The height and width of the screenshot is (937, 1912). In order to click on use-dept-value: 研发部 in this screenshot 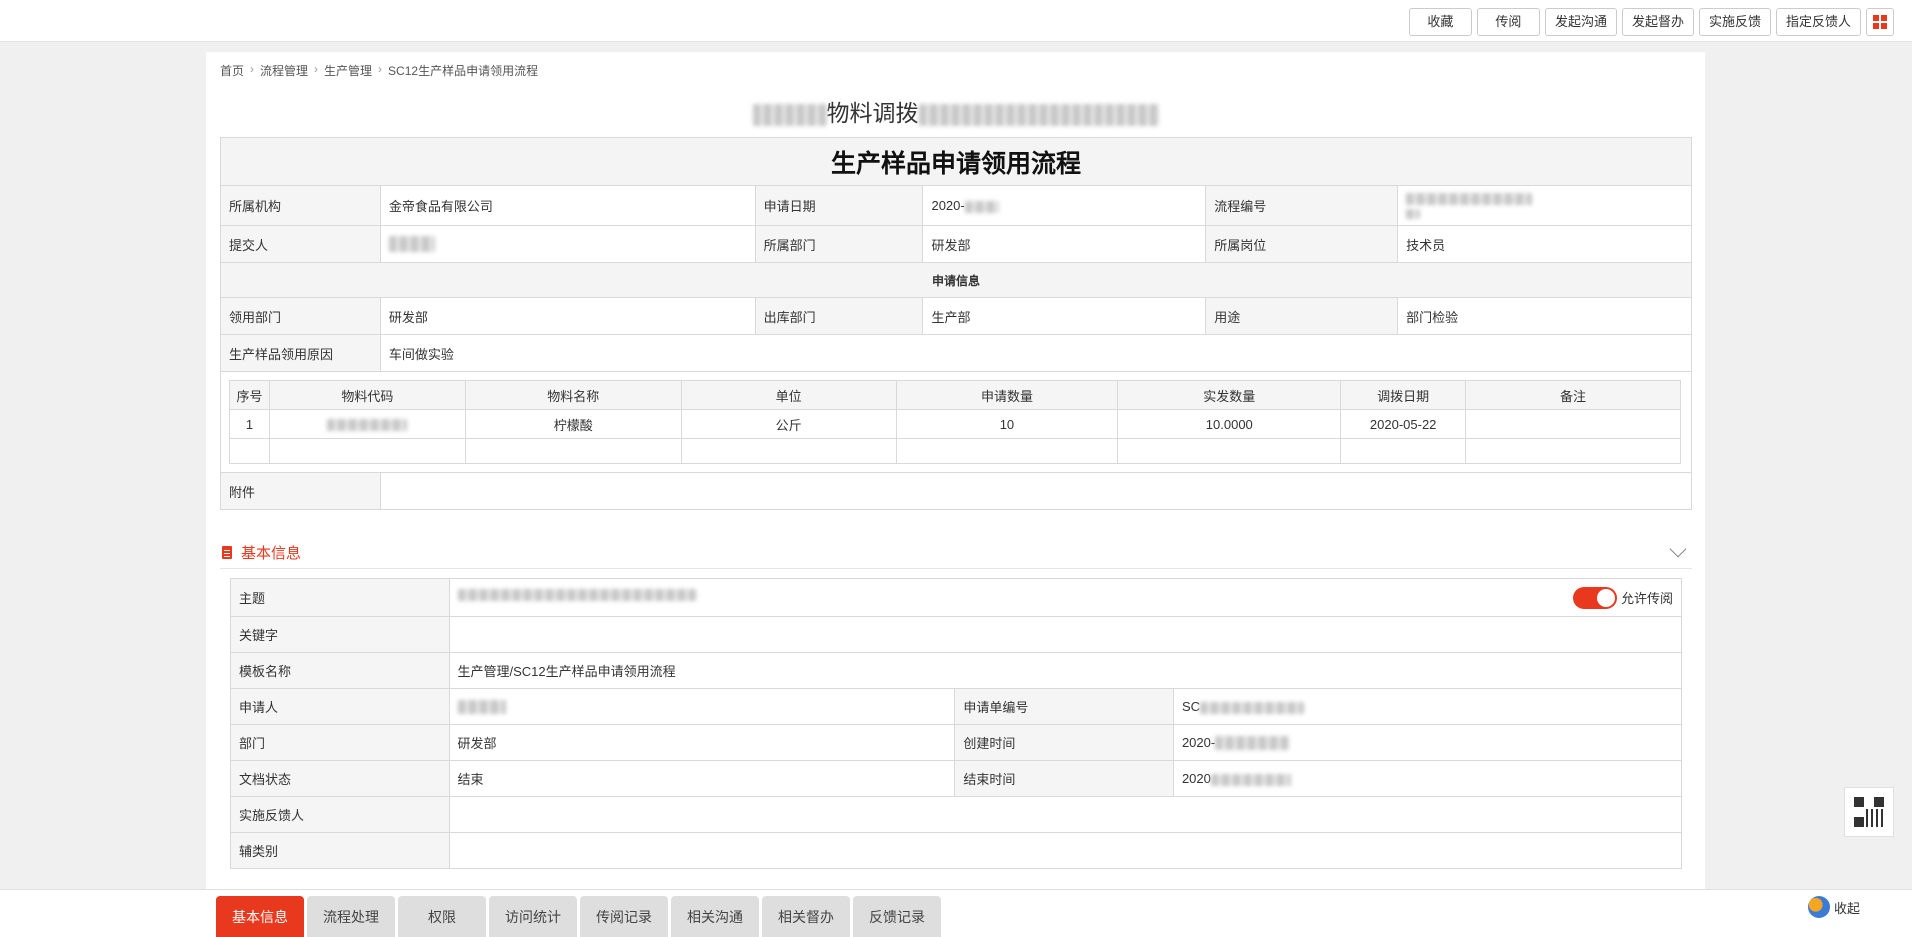, I will do `click(567, 316)`.